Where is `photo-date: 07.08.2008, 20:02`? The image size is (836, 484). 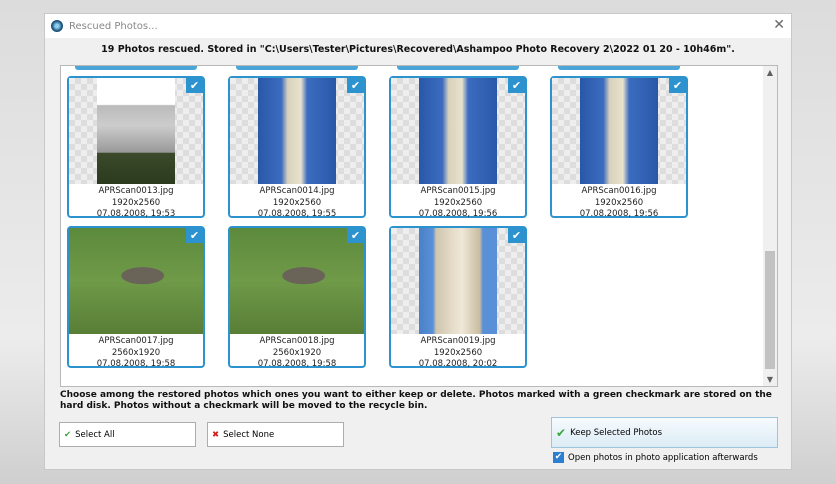 photo-date: 07.08.2008, 20:02 is located at coordinates (458, 364).